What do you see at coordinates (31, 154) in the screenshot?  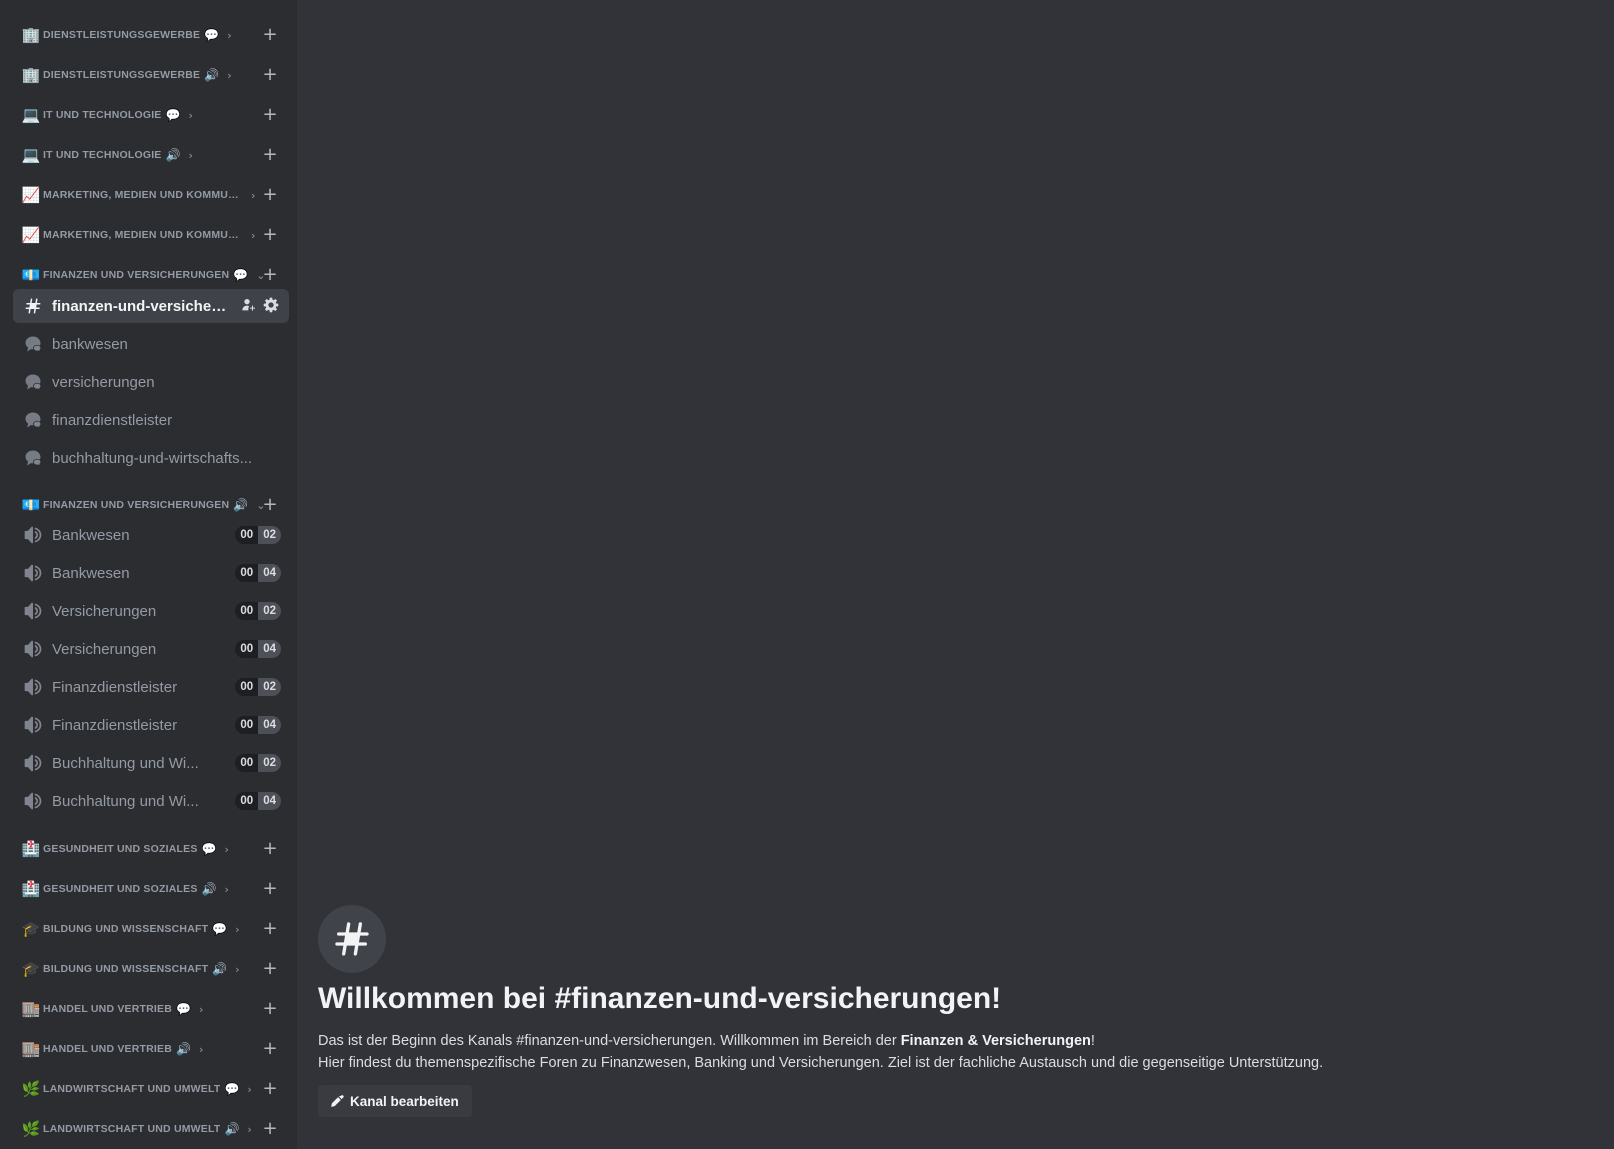 I see `category-emoji-icon: 💻` at bounding box center [31, 154].